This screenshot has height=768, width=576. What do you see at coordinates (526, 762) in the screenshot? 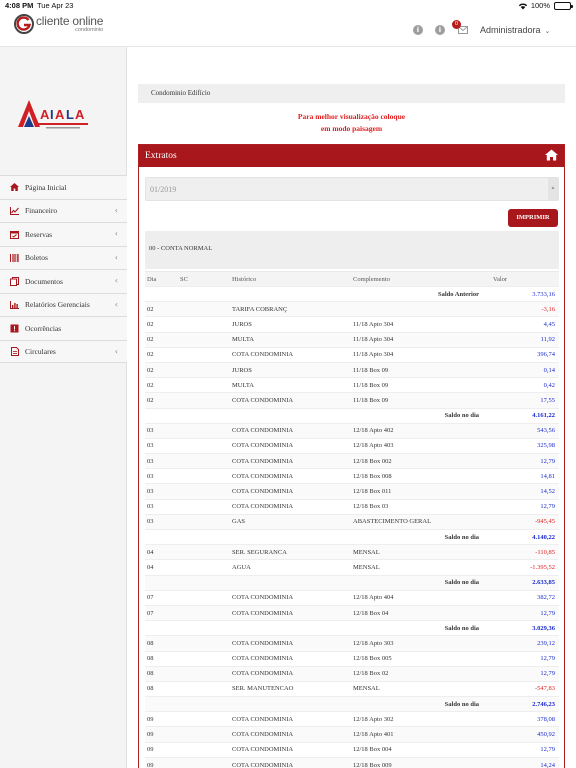
I see `cell-valor: 14,24` at bounding box center [526, 762].